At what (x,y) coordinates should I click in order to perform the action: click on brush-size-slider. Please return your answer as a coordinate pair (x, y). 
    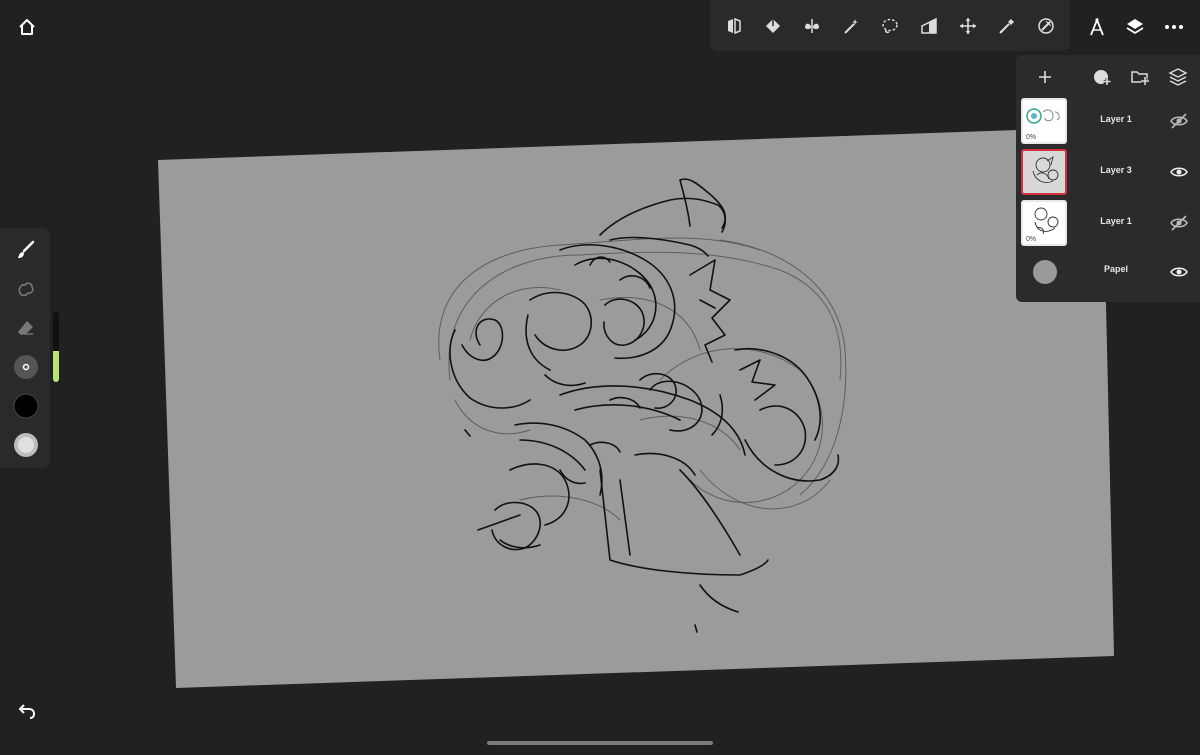
    Looking at the image, I should click on (56, 347).